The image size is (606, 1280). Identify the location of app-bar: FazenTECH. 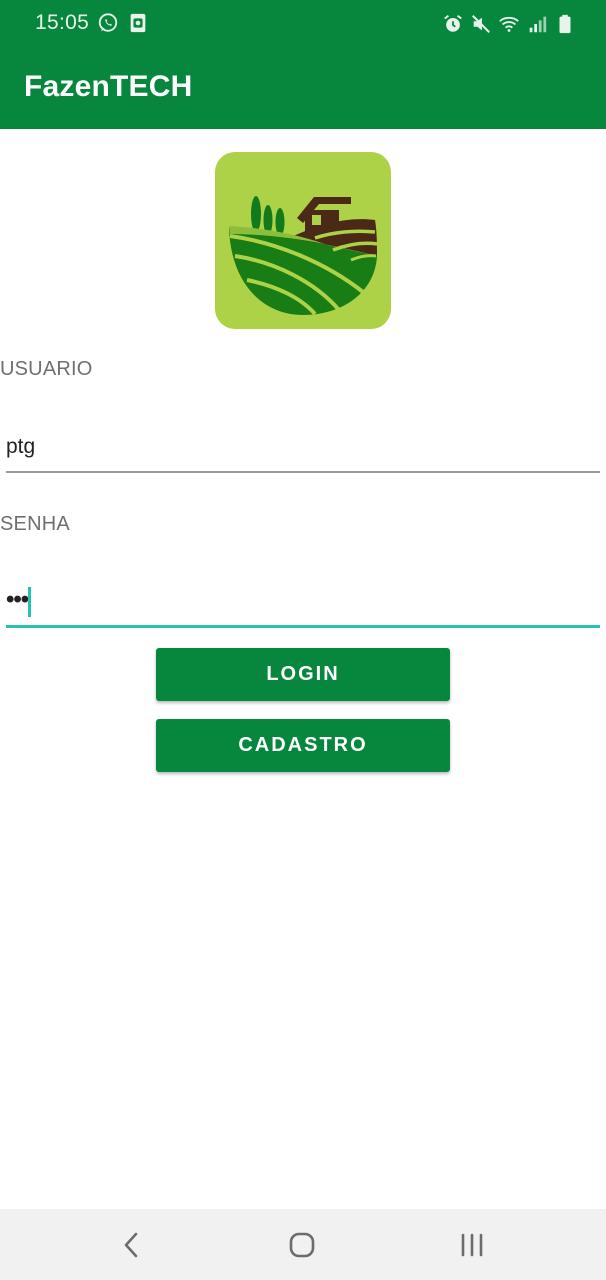
(303, 88).